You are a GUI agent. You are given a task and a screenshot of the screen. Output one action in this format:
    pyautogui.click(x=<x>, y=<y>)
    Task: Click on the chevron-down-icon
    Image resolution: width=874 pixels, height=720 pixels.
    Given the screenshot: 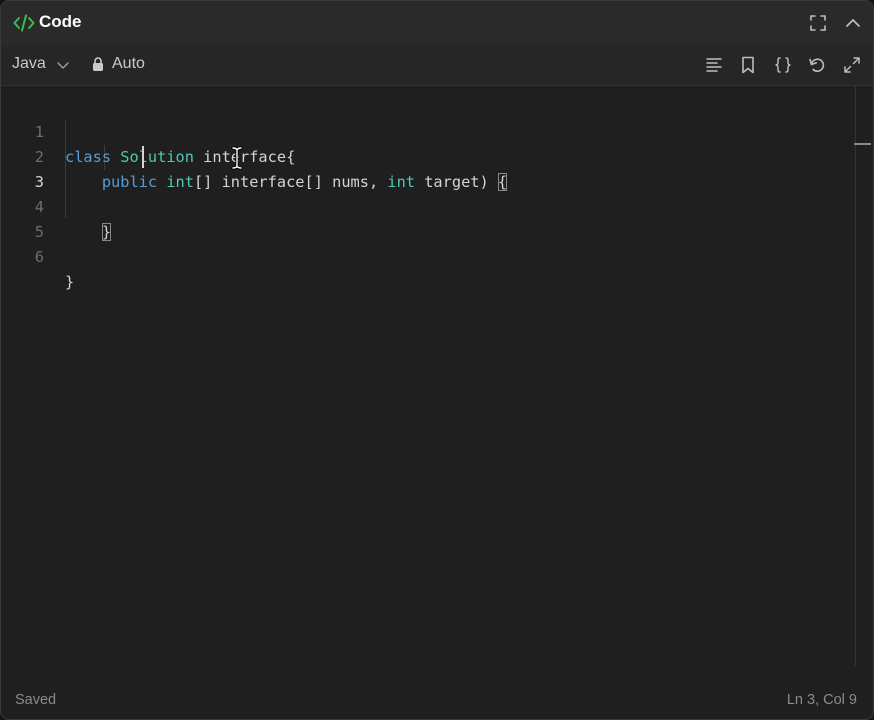 What is the action you would take?
    pyautogui.click(x=63, y=65)
    